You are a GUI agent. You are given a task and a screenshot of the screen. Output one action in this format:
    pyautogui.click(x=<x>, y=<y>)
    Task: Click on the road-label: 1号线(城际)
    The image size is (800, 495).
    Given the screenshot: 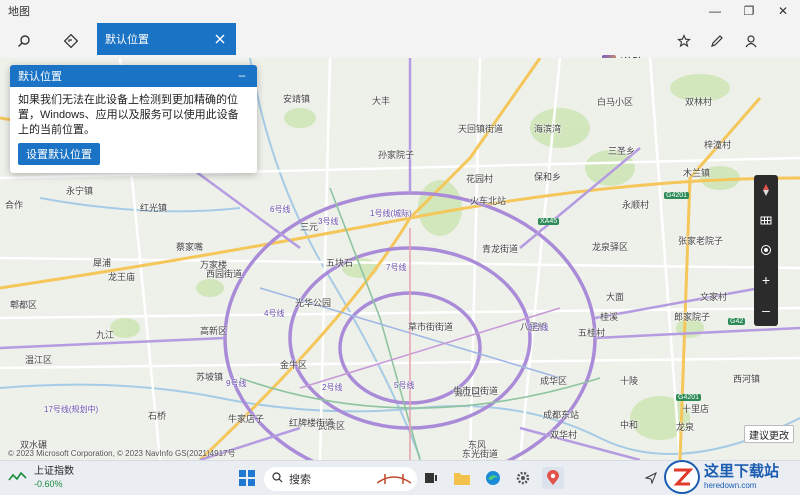 What is the action you would take?
    pyautogui.click(x=391, y=213)
    